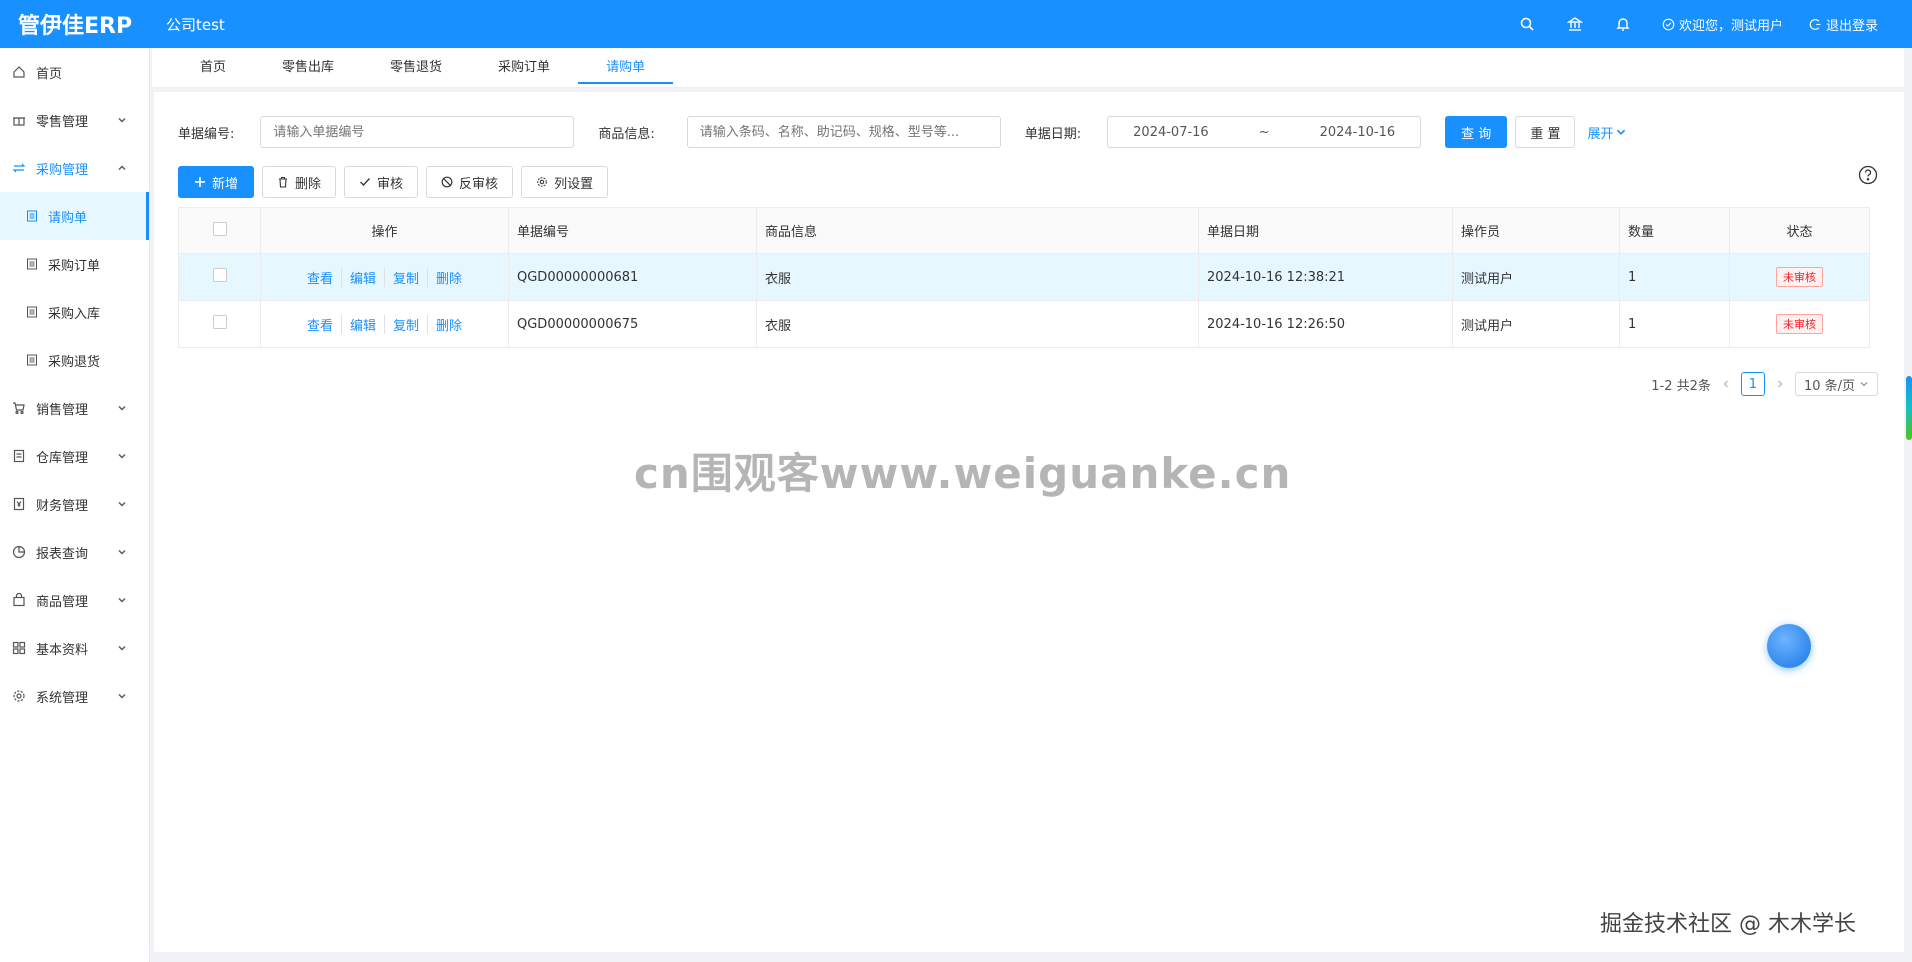 This screenshot has height=962, width=1912. I want to click on page-size-select: 10 条/页, so click(1836, 384).